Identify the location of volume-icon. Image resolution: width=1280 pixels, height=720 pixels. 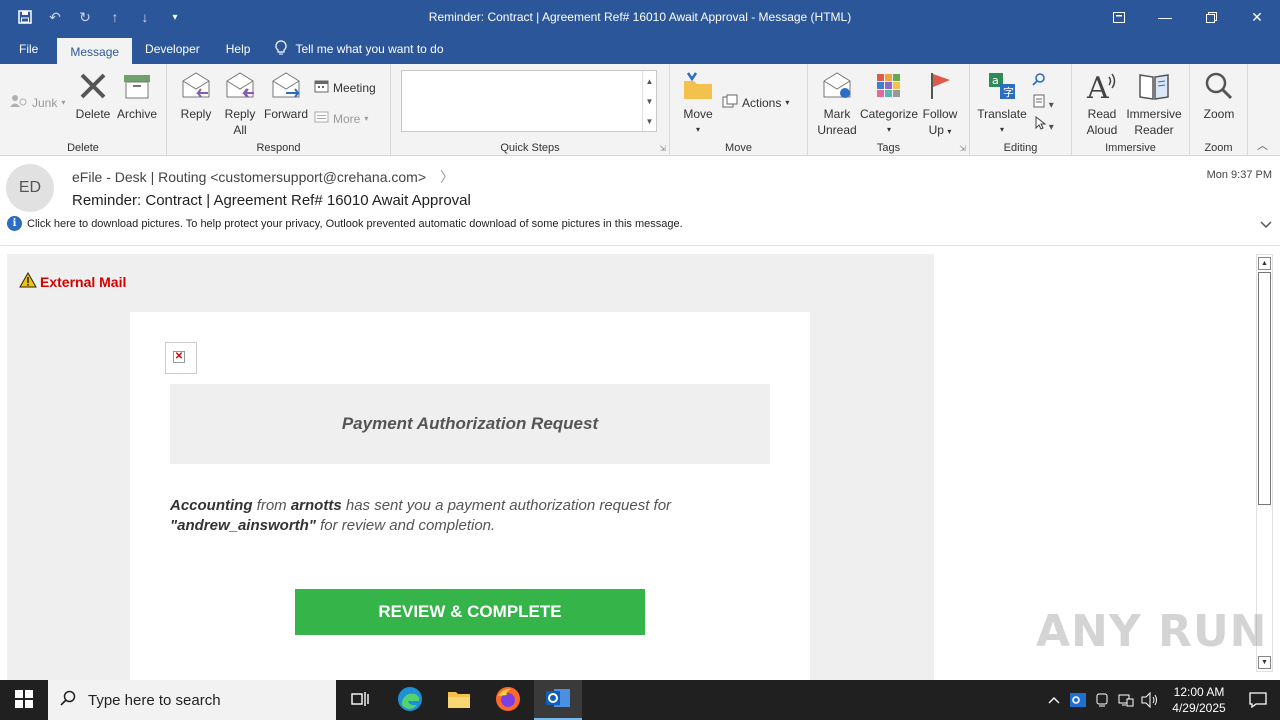
(1150, 700).